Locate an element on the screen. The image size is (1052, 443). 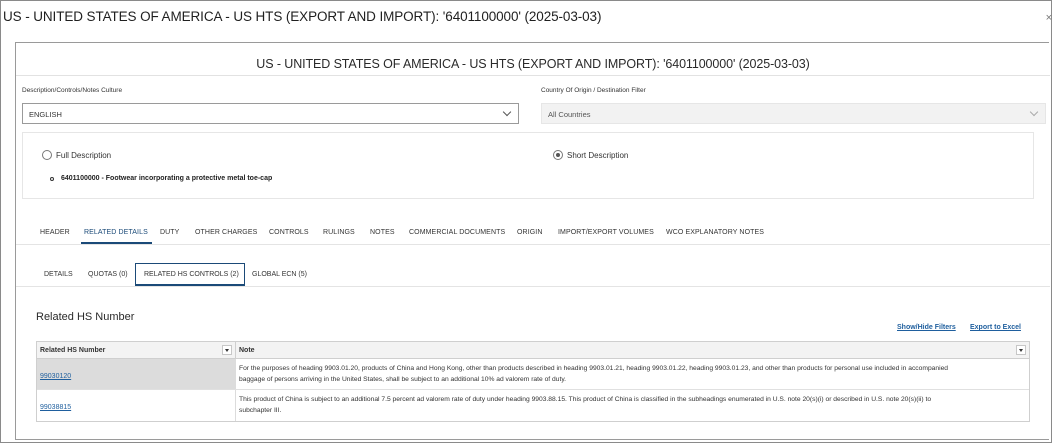
column-header-label: Related HS Number is located at coordinates (73, 350).